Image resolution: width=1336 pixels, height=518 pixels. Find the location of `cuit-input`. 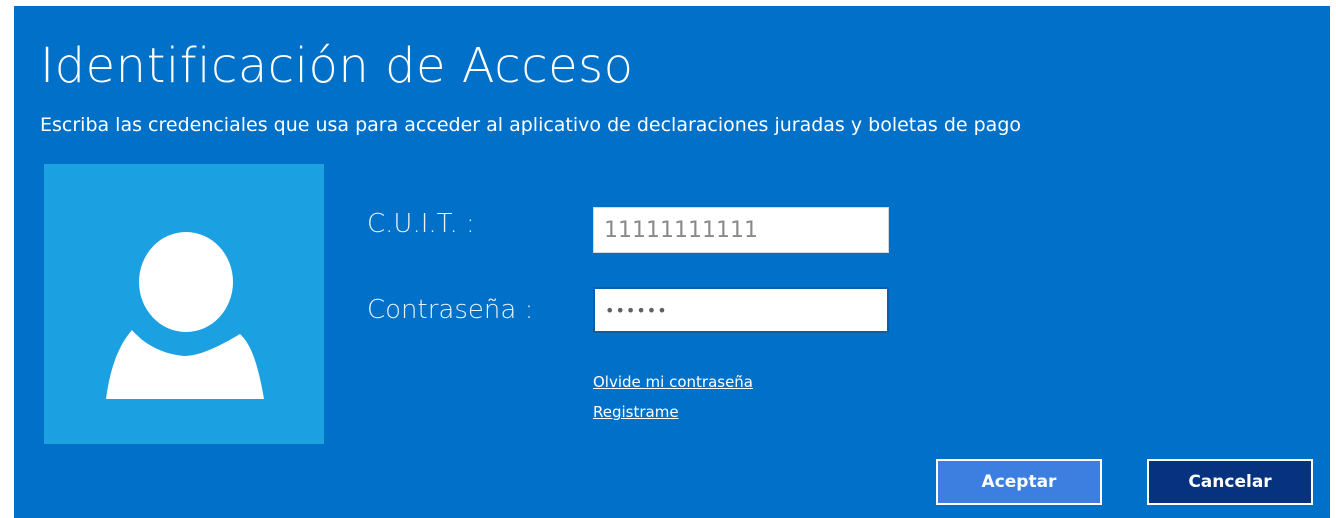

cuit-input is located at coordinates (741, 230).